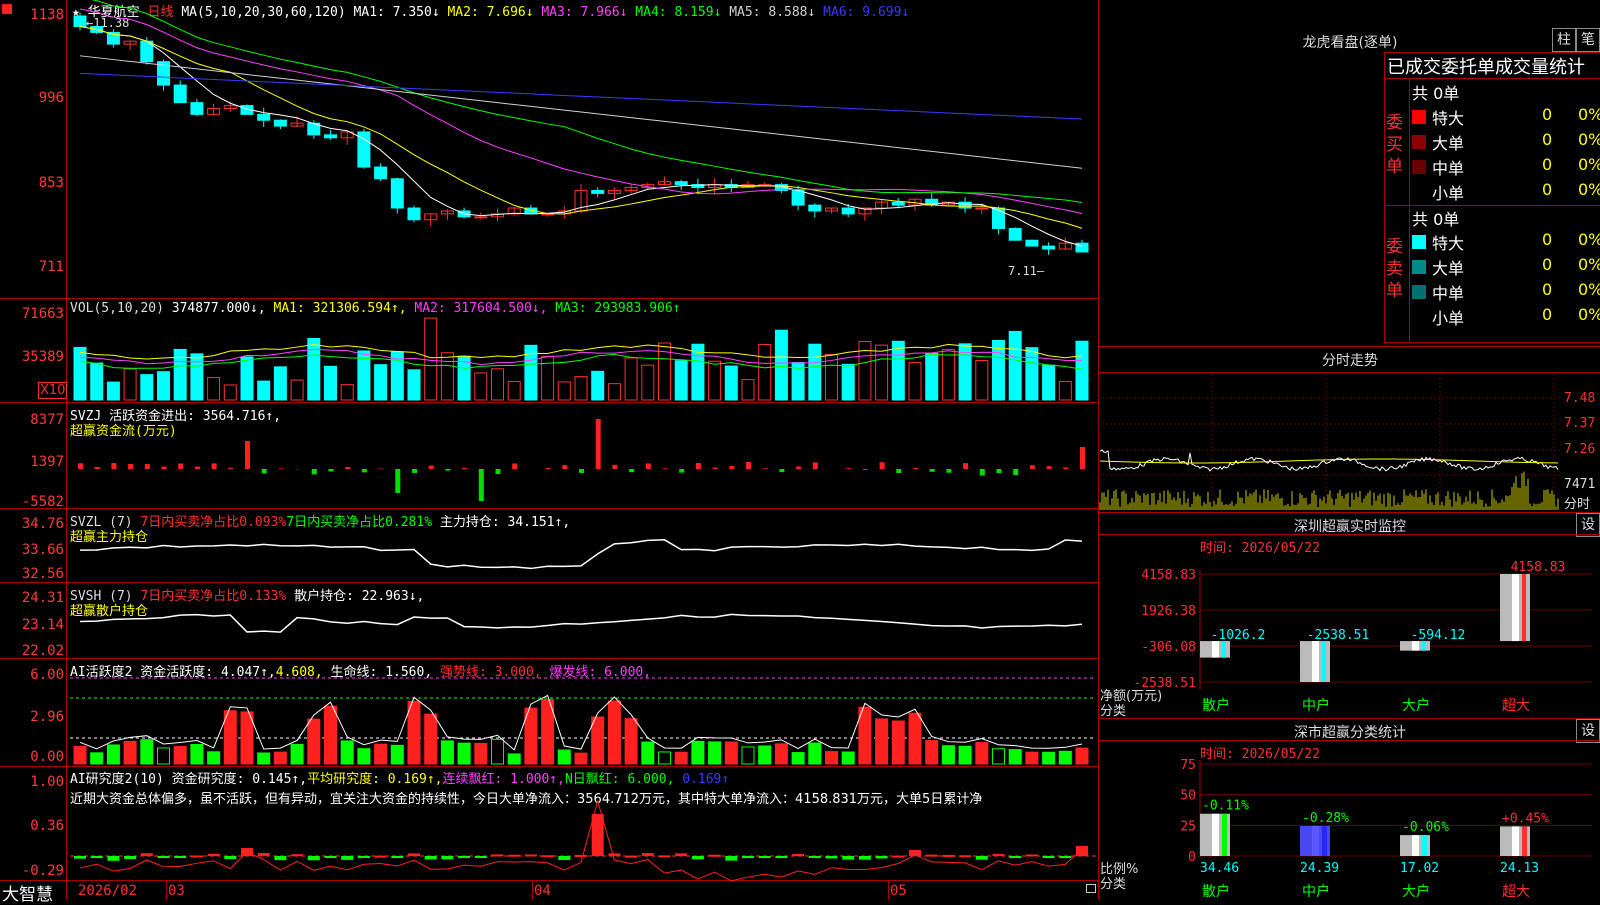 This screenshot has height=905, width=1600. I want to click on stats-y-tick: 75, so click(1188, 765).